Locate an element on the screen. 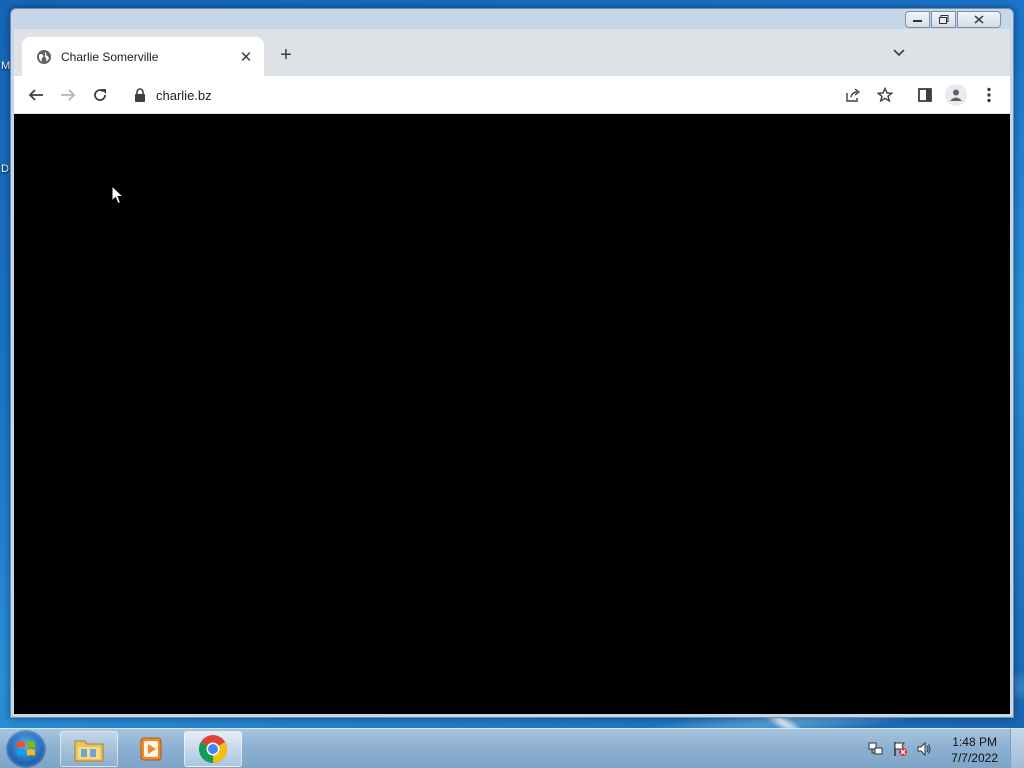  side-panel-button is located at coordinates (925, 95).